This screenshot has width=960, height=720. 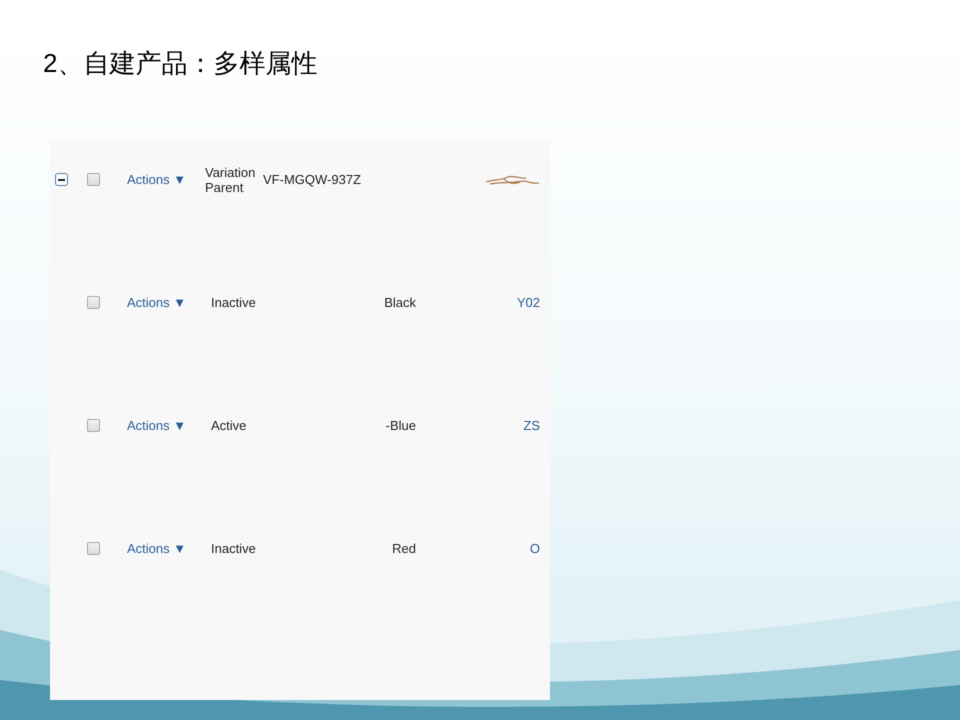 What do you see at coordinates (404, 549) in the screenshot?
I see `sku-text: Red` at bounding box center [404, 549].